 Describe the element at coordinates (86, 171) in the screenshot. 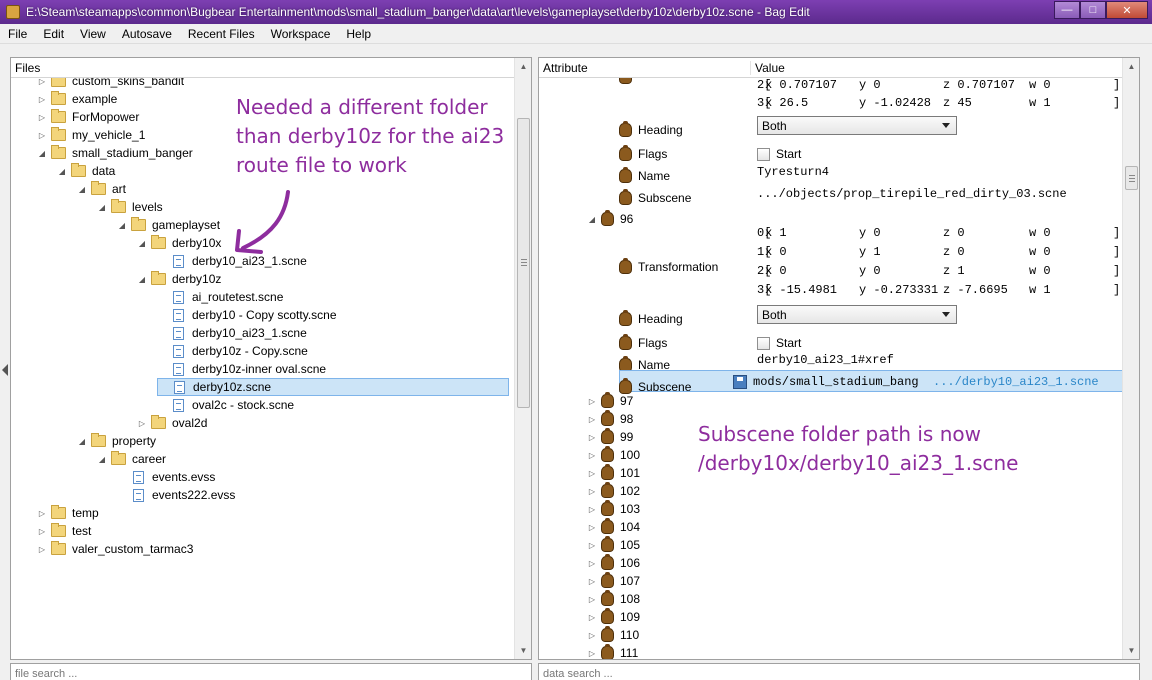

I see `tree-folder-row: ◢ data` at that location.